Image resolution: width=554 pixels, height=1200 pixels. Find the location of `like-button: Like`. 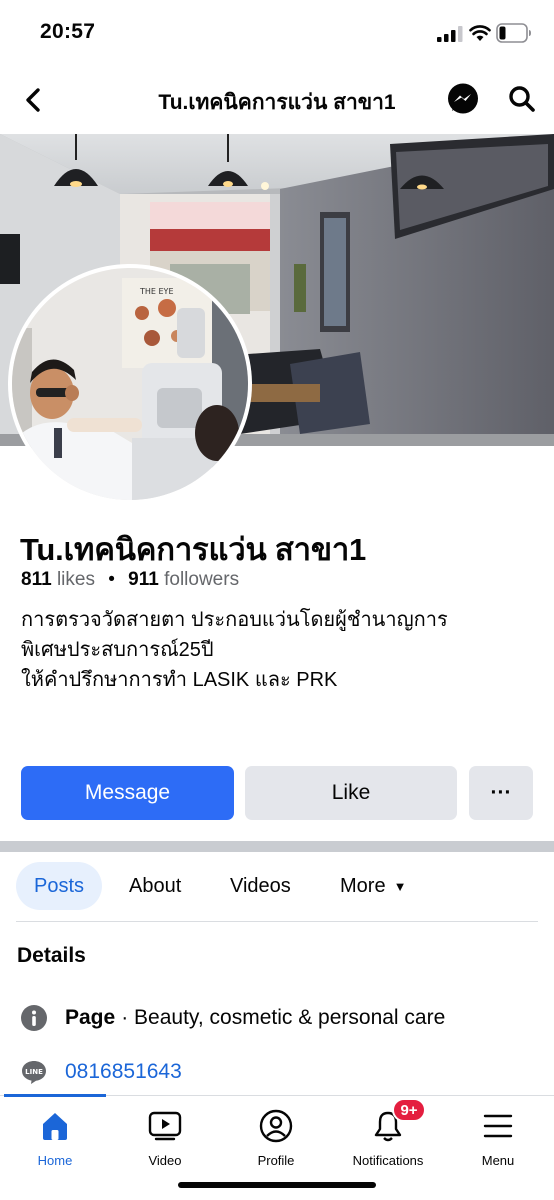

like-button: Like is located at coordinates (351, 793).